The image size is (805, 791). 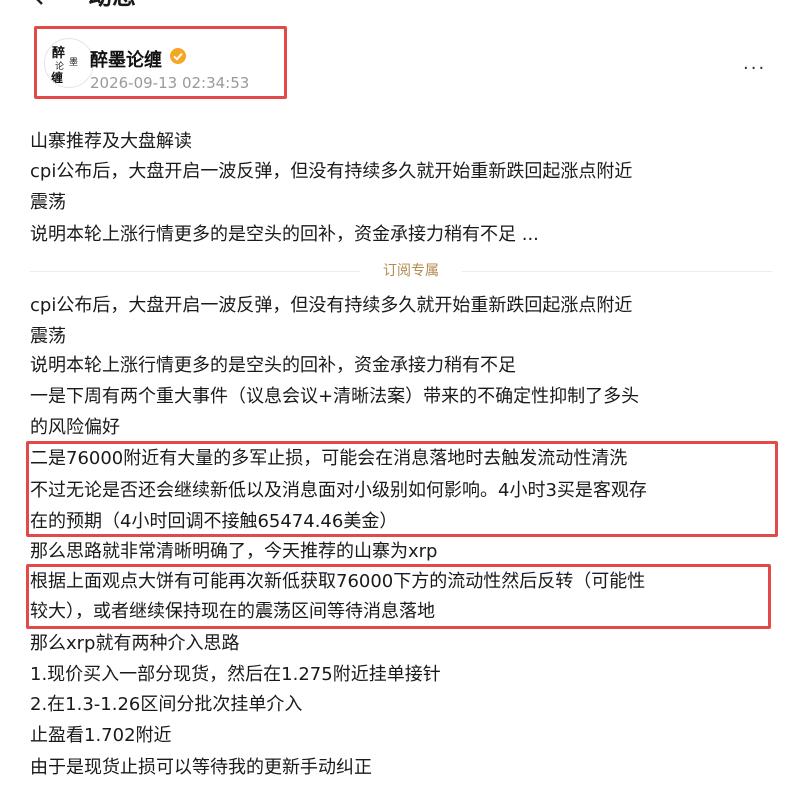 What do you see at coordinates (111, 141) in the screenshot?
I see `preview-title: 山寨推荐及大盘解读` at bounding box center [111, 141].